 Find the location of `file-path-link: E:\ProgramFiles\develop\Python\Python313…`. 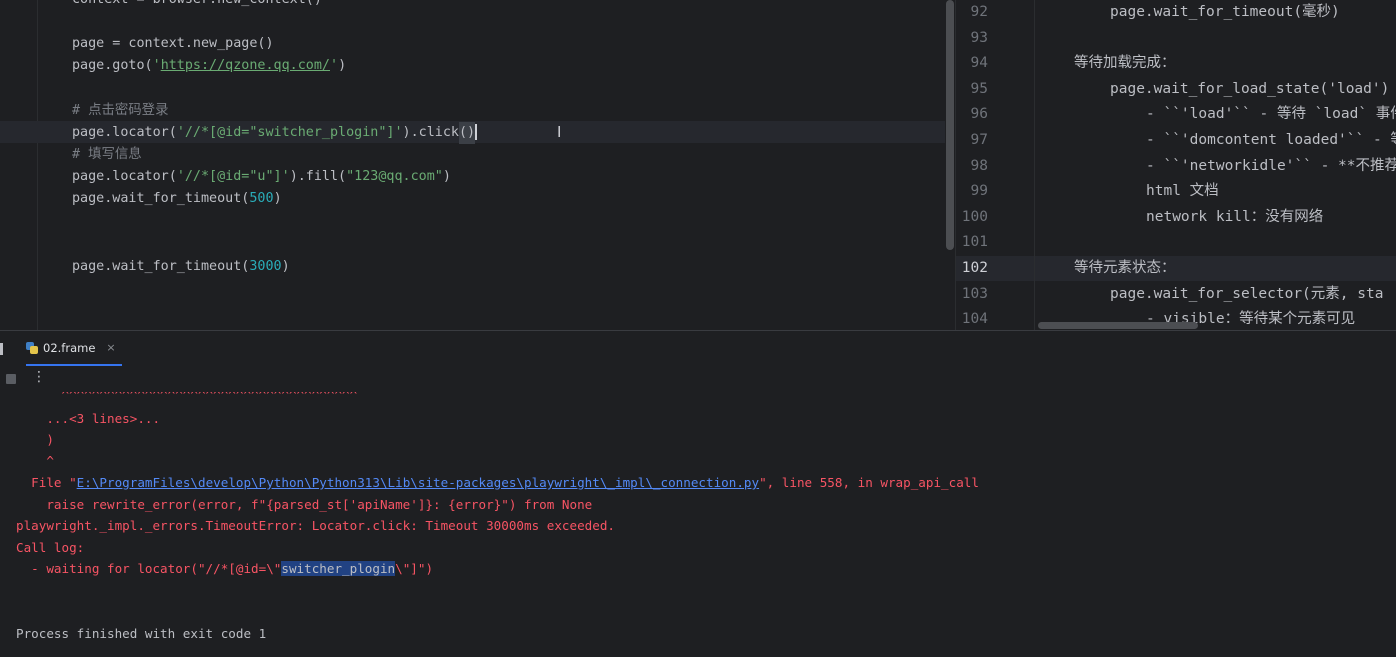

file-path-link: E:\ProgramFiles\develop\Python\Python313… is located at coordinates (418, 482).